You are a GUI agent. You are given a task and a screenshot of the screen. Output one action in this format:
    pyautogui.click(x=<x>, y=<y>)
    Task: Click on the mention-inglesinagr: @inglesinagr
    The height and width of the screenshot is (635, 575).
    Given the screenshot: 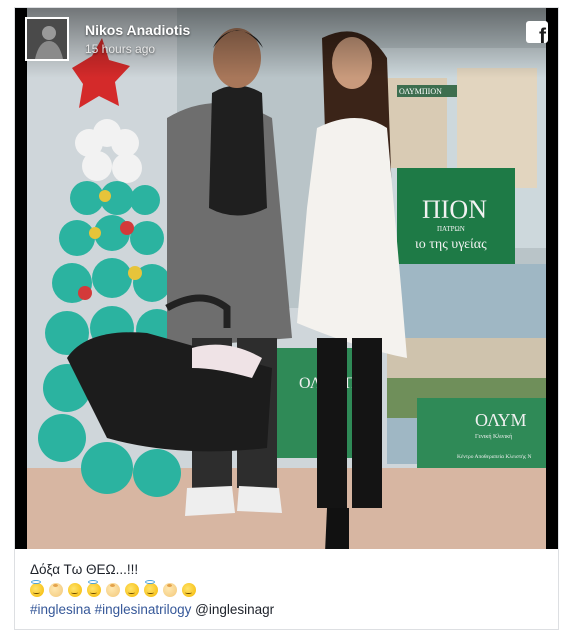 What is the action you would take?
    pyautogui.click(x=234, y=609)
    